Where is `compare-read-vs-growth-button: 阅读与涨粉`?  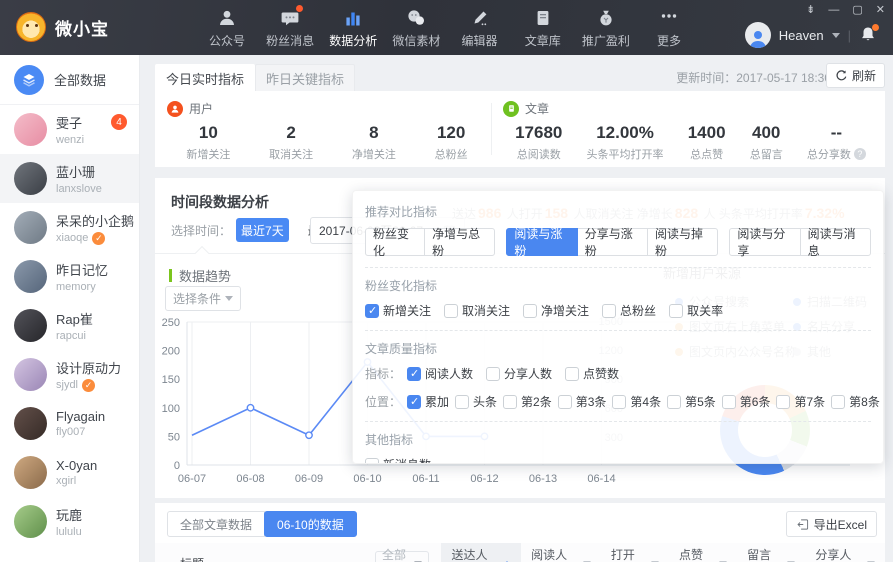 compare-read-vs-growth-button: 阅读与涨粉 is located at coordinates (542, 242).